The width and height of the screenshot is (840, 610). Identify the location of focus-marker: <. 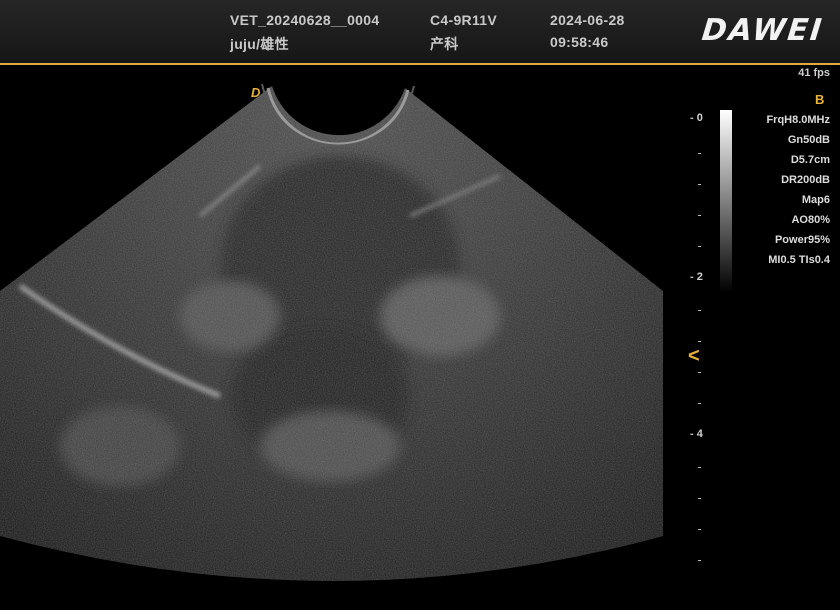
(694, 356).